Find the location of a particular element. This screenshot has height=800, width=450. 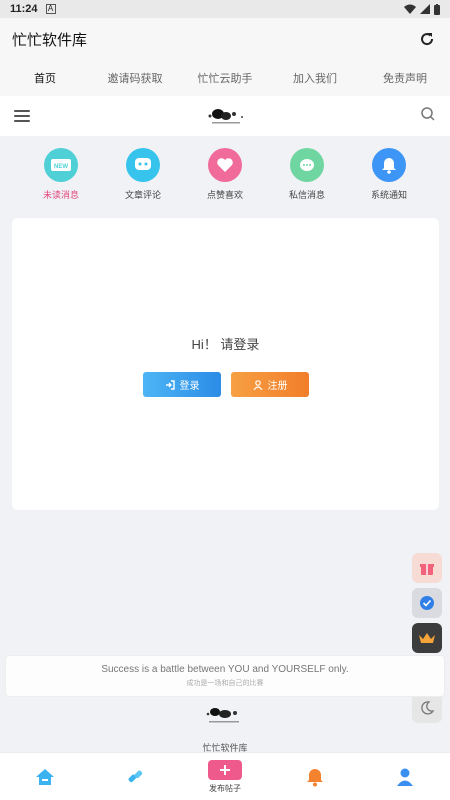

floating-toolbar is located at coordinates (427, 640).